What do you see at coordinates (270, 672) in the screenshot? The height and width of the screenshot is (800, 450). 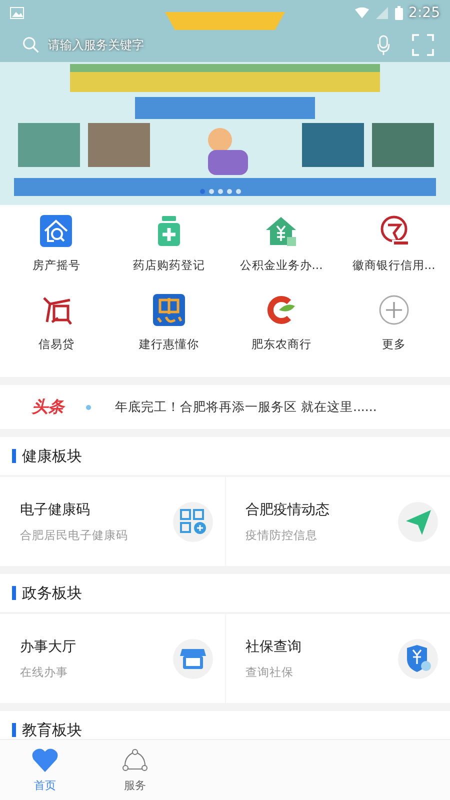 I see `card-subtitle: 查询社保` at bounding box center [270, 672].